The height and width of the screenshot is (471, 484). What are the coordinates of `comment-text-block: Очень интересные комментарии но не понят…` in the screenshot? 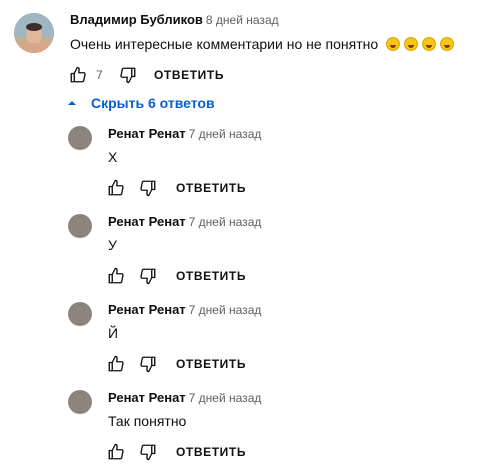 It's located at (262, 44).